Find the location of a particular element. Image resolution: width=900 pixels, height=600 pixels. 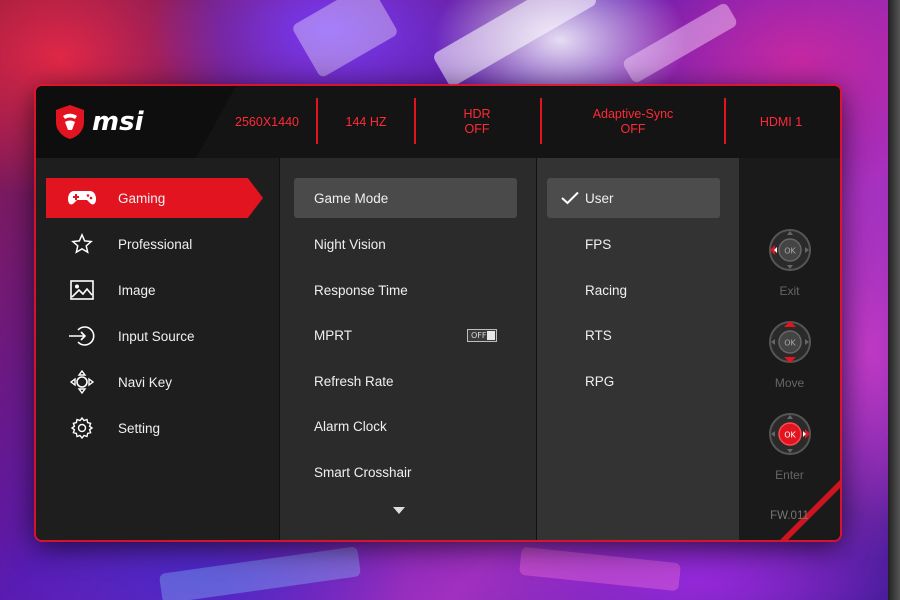

submenu-item-label: Response Time is located at coordinates (361, 290).